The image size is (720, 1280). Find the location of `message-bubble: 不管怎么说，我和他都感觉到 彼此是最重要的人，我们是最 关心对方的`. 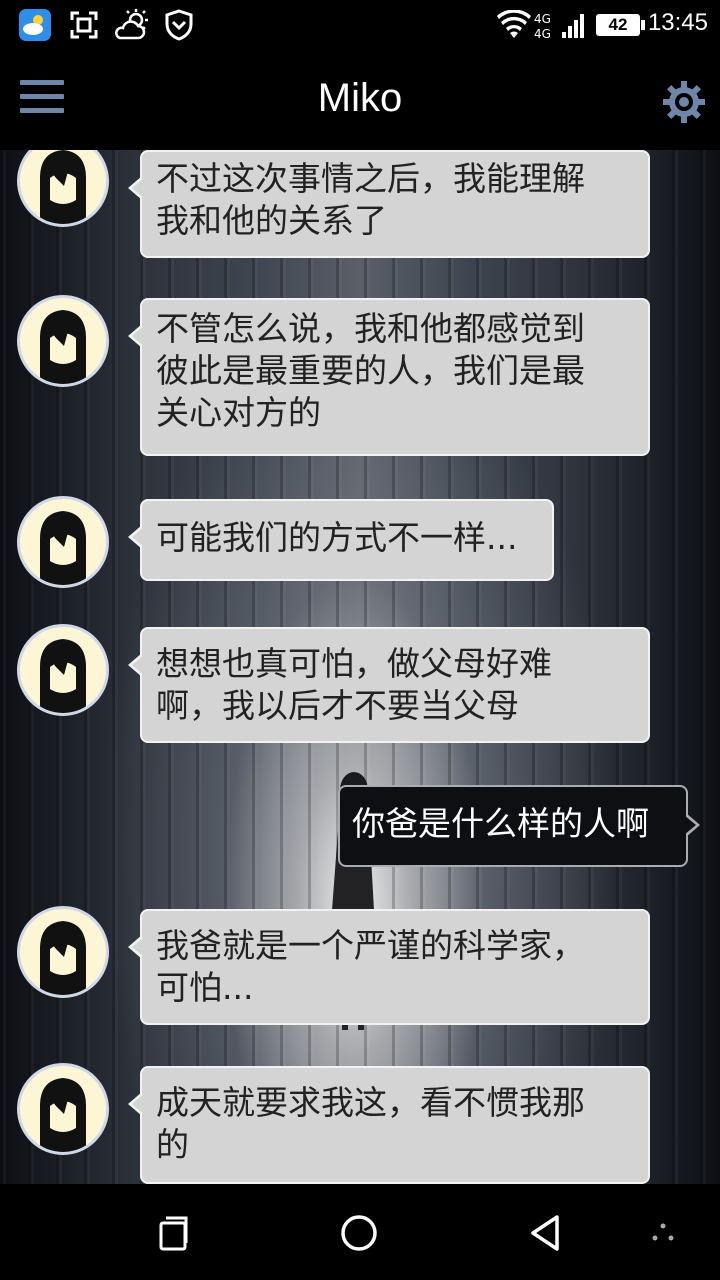

message-bubble: 不管怎么说，我和他都感觉到 彼此是最重要的人，我们是最 关心对方的 is located at coordinates (389, 377).